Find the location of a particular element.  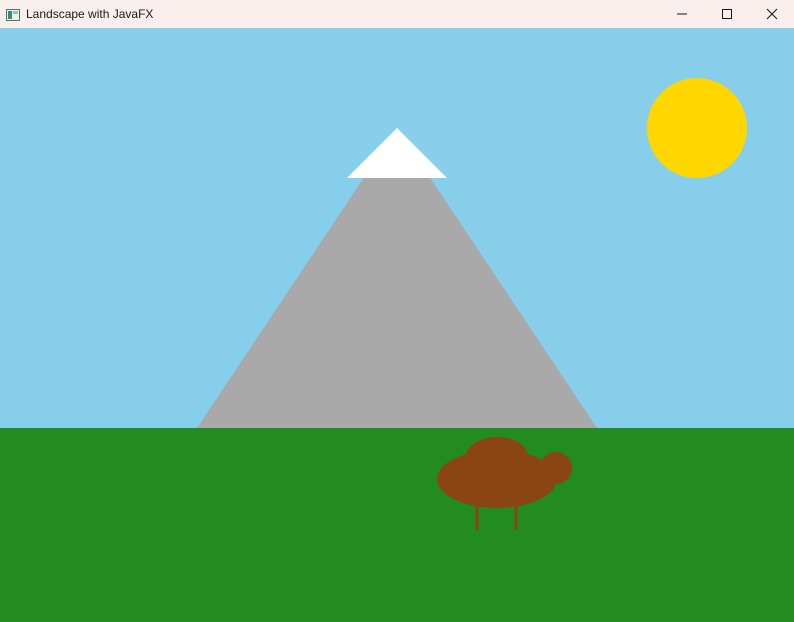

minimize-icon is located at coordinates (681, 14).